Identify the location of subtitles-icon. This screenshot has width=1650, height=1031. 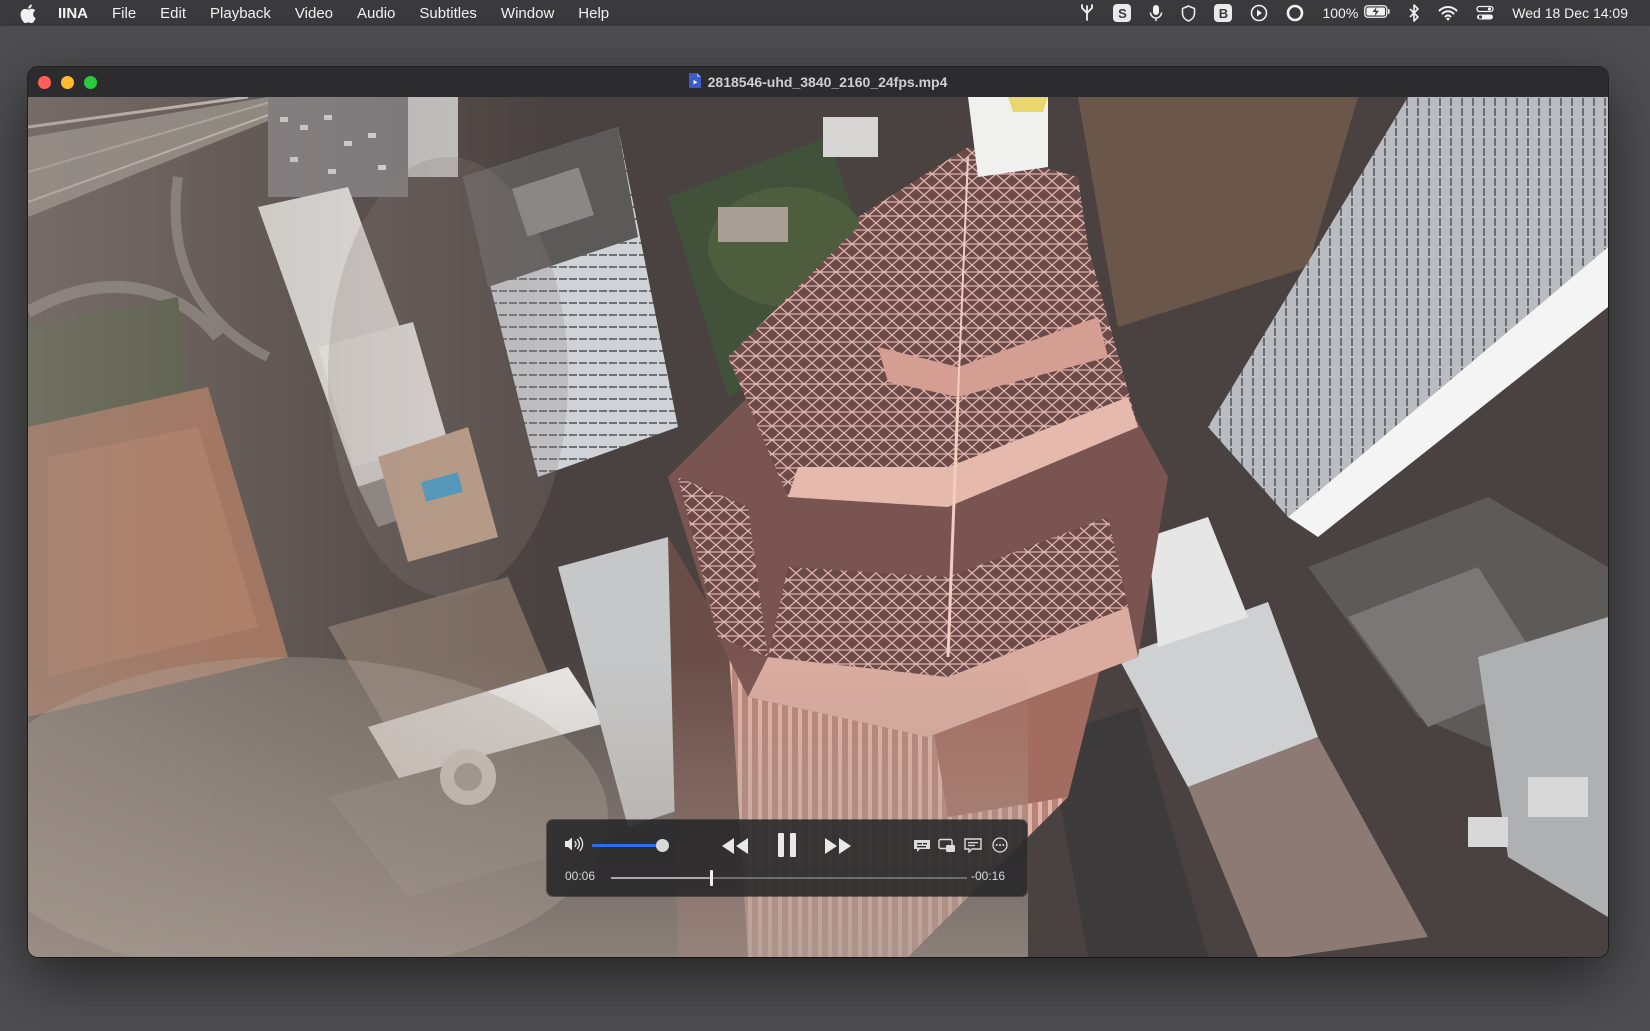
(922, 845).